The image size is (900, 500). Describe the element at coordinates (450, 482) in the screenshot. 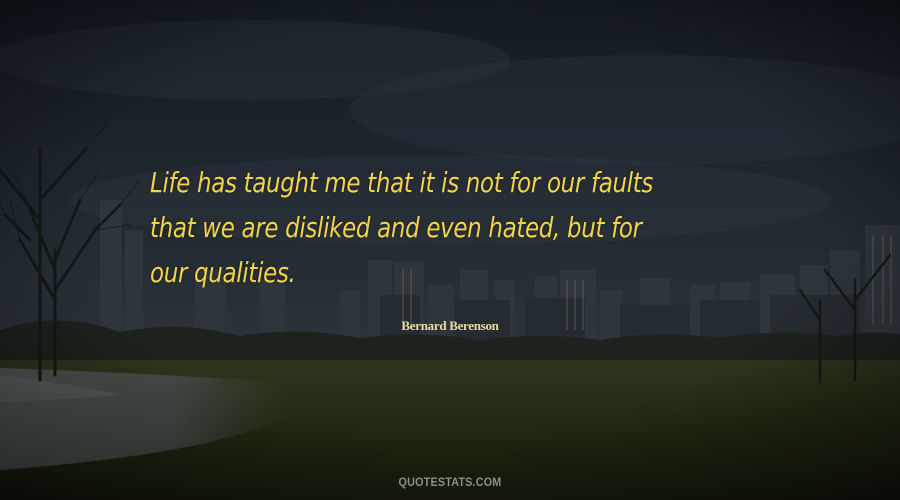

I see `site-watermark: QUOTESTATS.COM` at that location.